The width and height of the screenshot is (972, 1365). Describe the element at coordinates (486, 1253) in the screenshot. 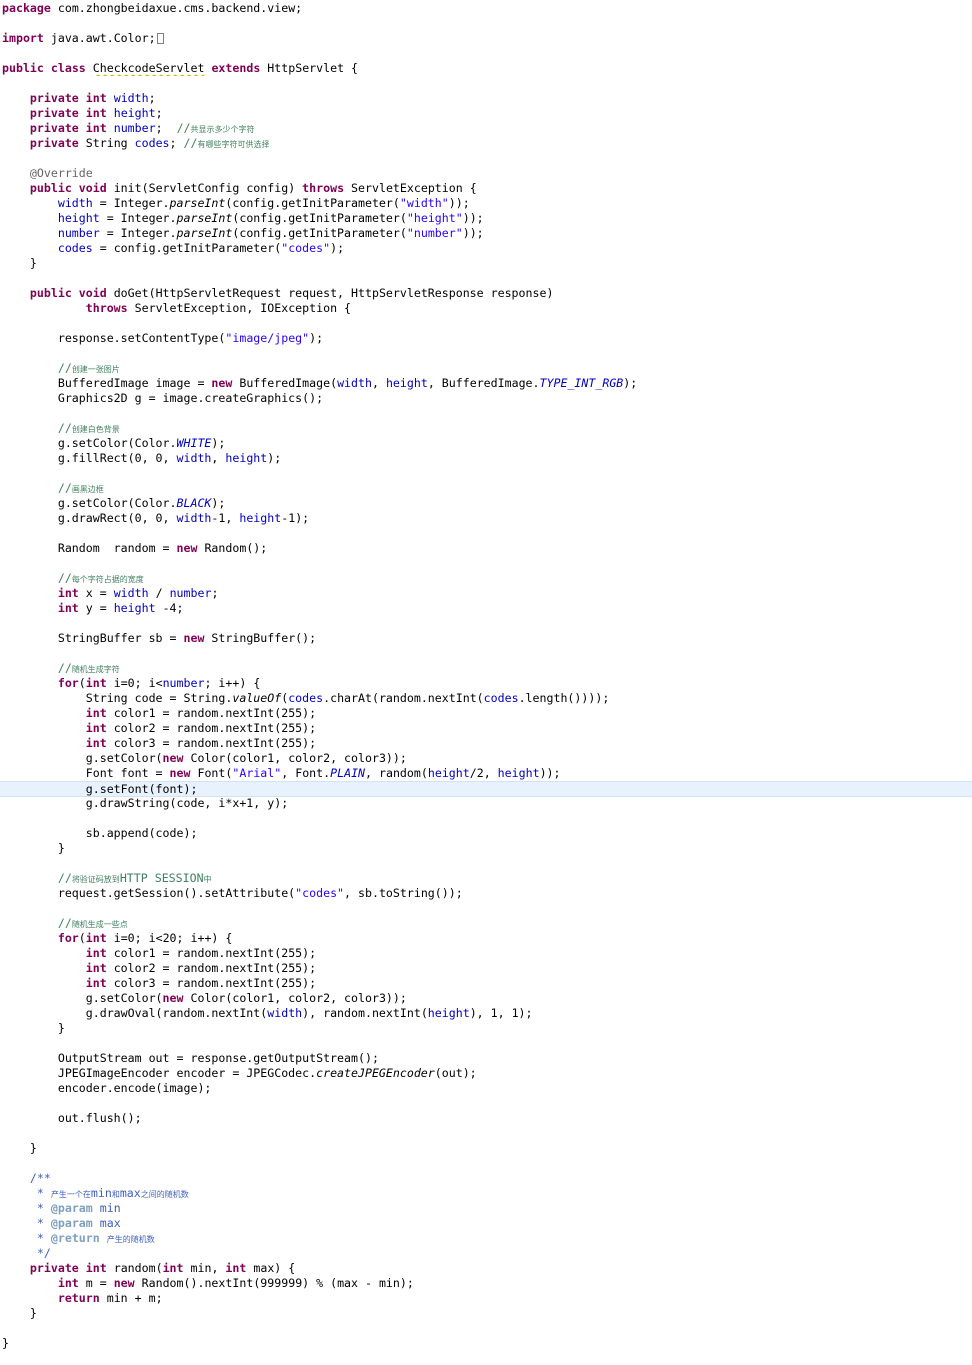

I see `code-line: */` at that location.